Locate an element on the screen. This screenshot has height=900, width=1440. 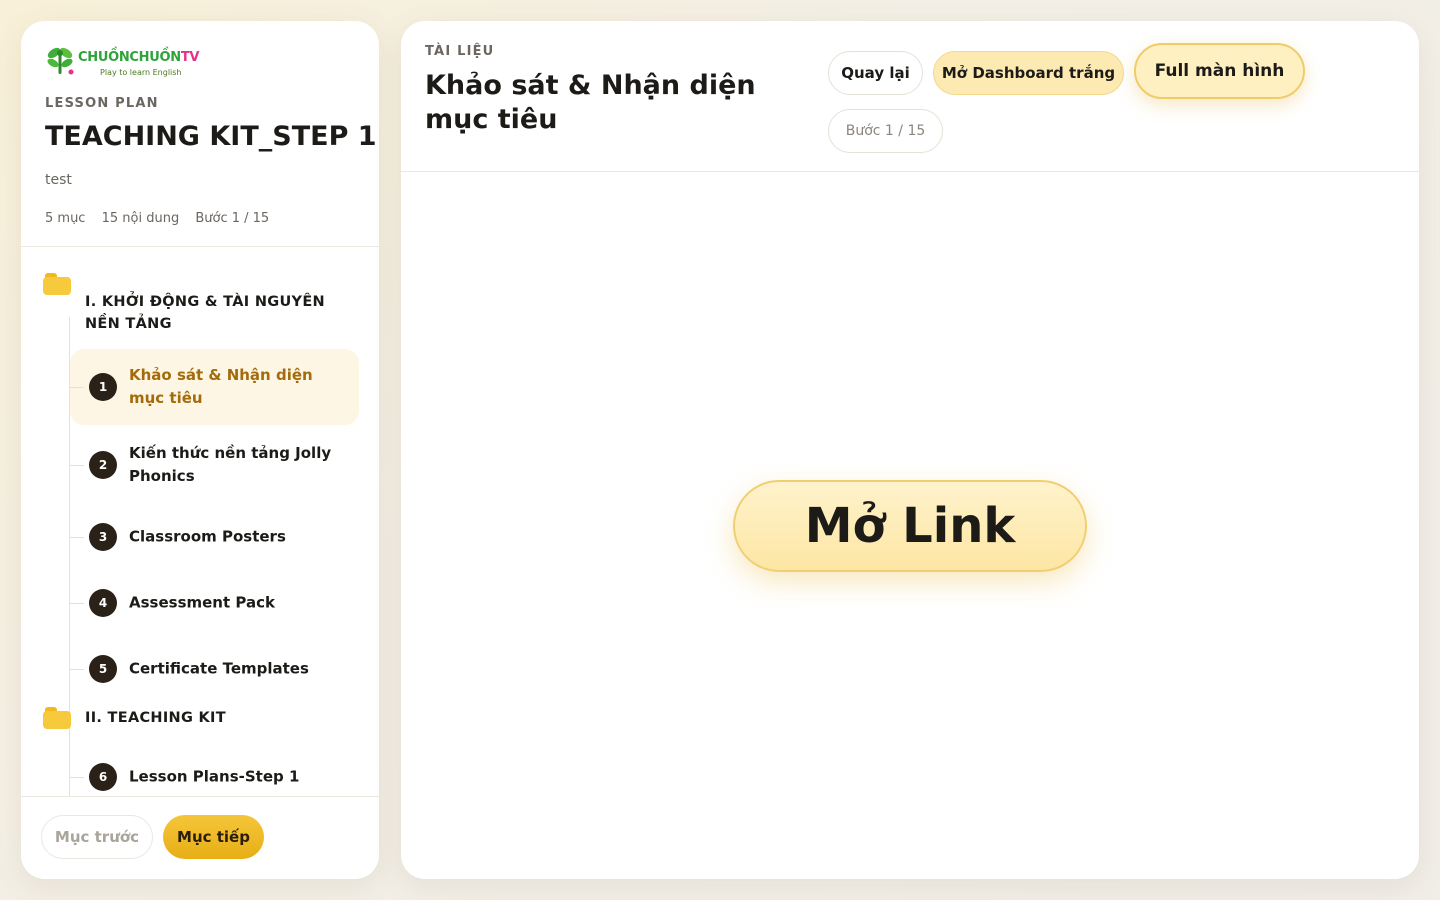
outline-item-5: 5 Certificate Templates is located at coordinates (214, 669).